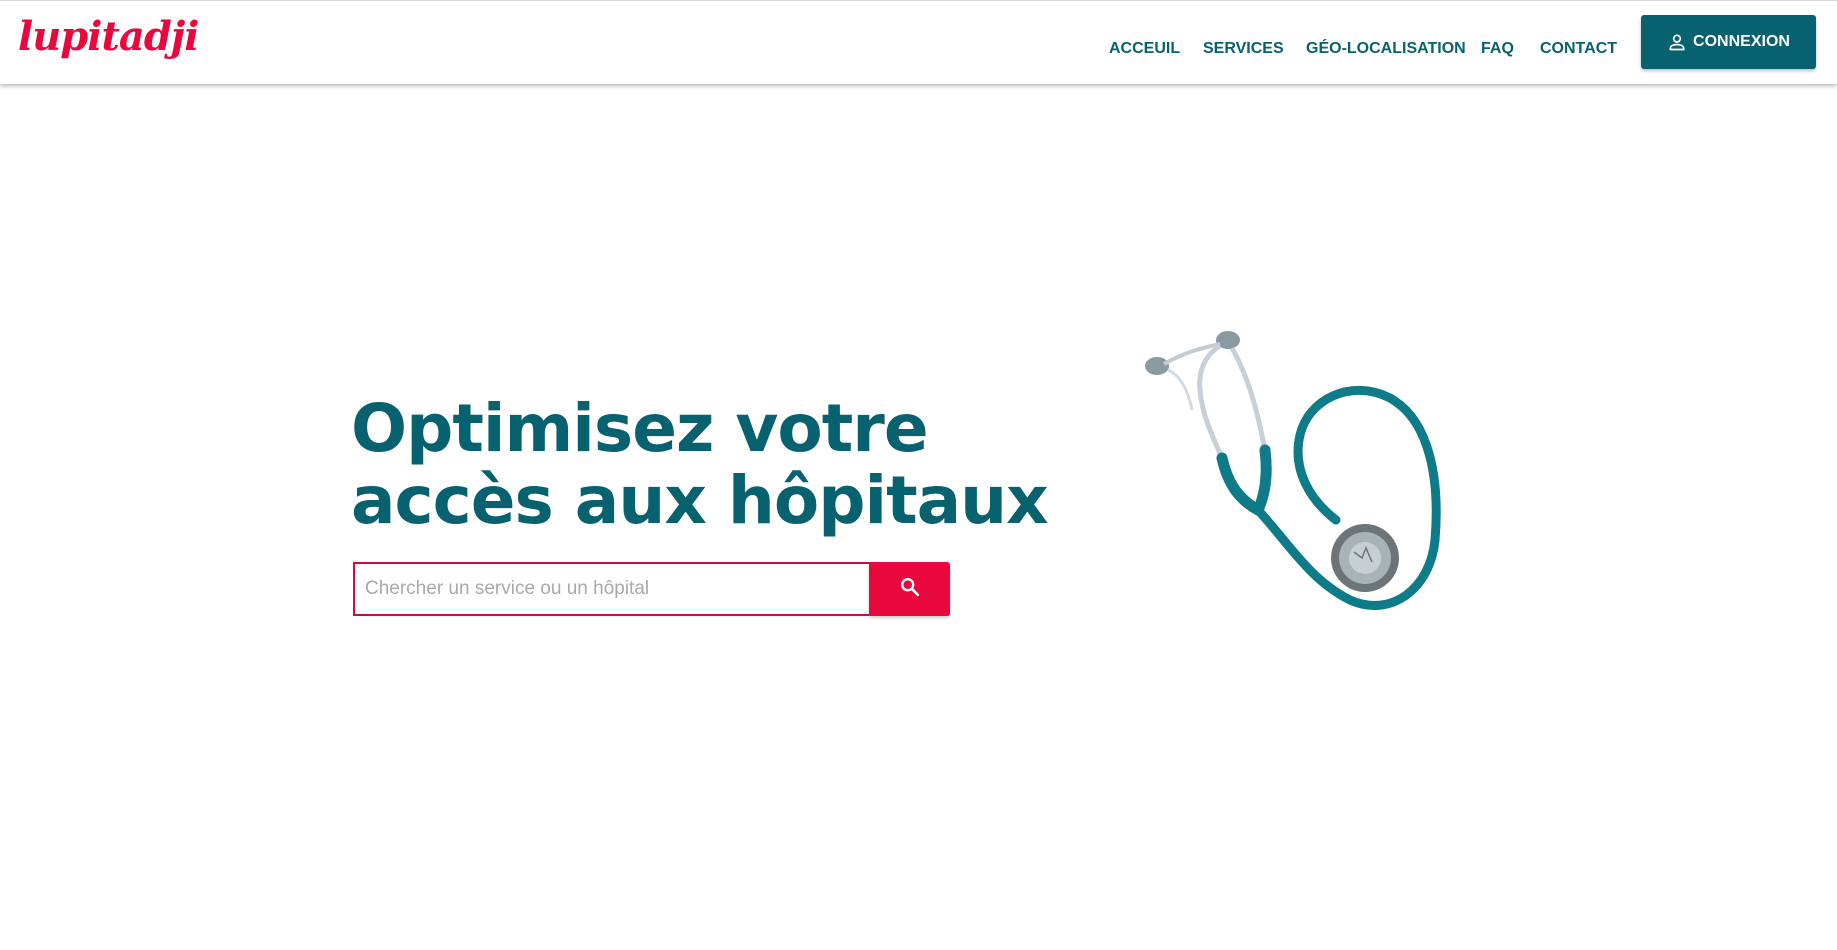 The image size is (1837, 950). I want to click on nav-link-accueil: ACCEUIL, so click(1144, 49).